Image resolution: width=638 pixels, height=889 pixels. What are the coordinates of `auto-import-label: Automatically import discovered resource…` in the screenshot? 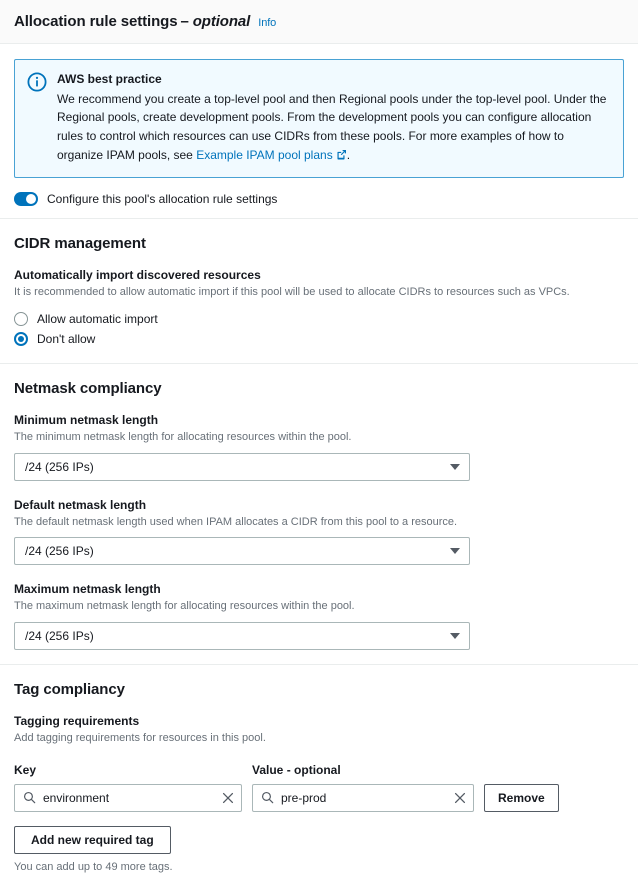 It's located at (319, 275).